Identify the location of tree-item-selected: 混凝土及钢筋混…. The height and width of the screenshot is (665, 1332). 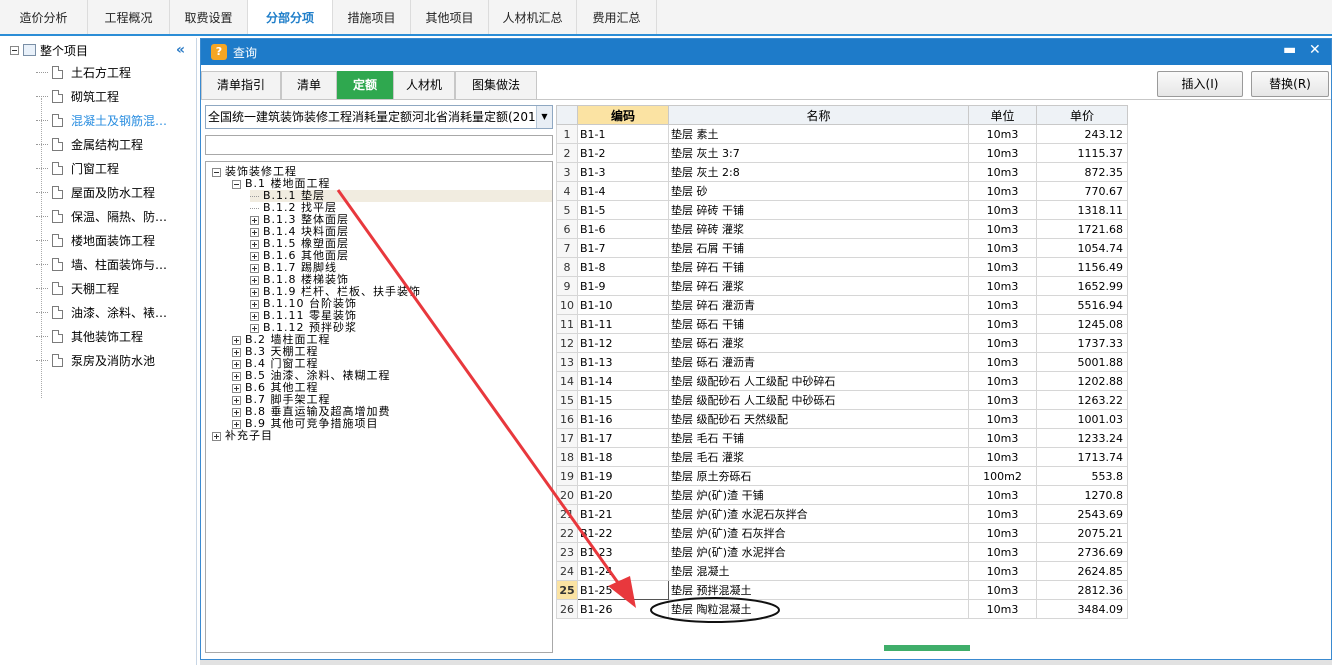
(101, 120).